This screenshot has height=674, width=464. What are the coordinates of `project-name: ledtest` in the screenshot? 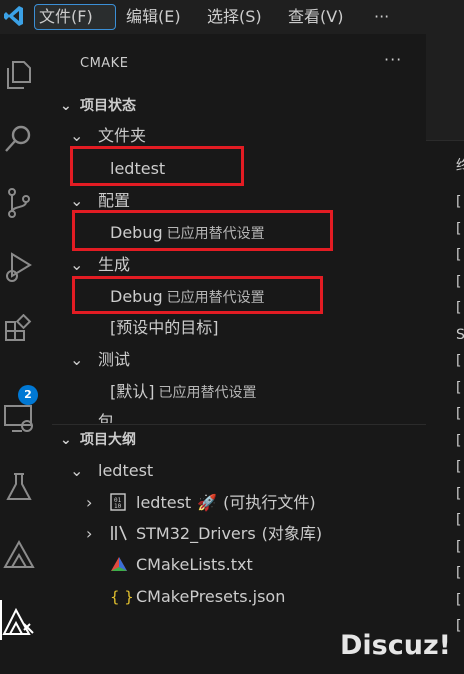 It's located at (126, 470).